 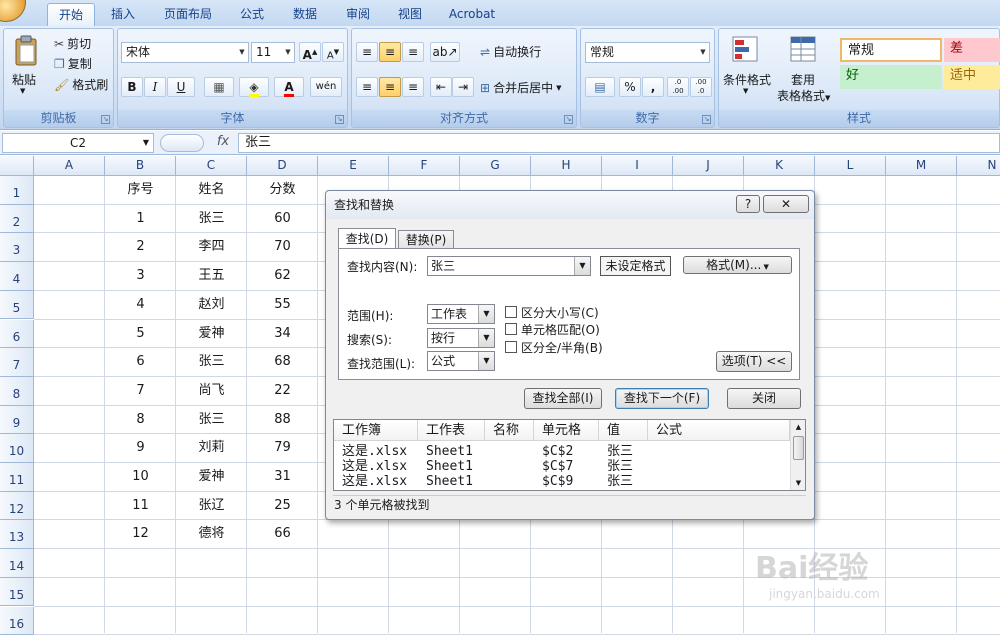 I want to click on cell-score: 31, so click(x=282, y=477).